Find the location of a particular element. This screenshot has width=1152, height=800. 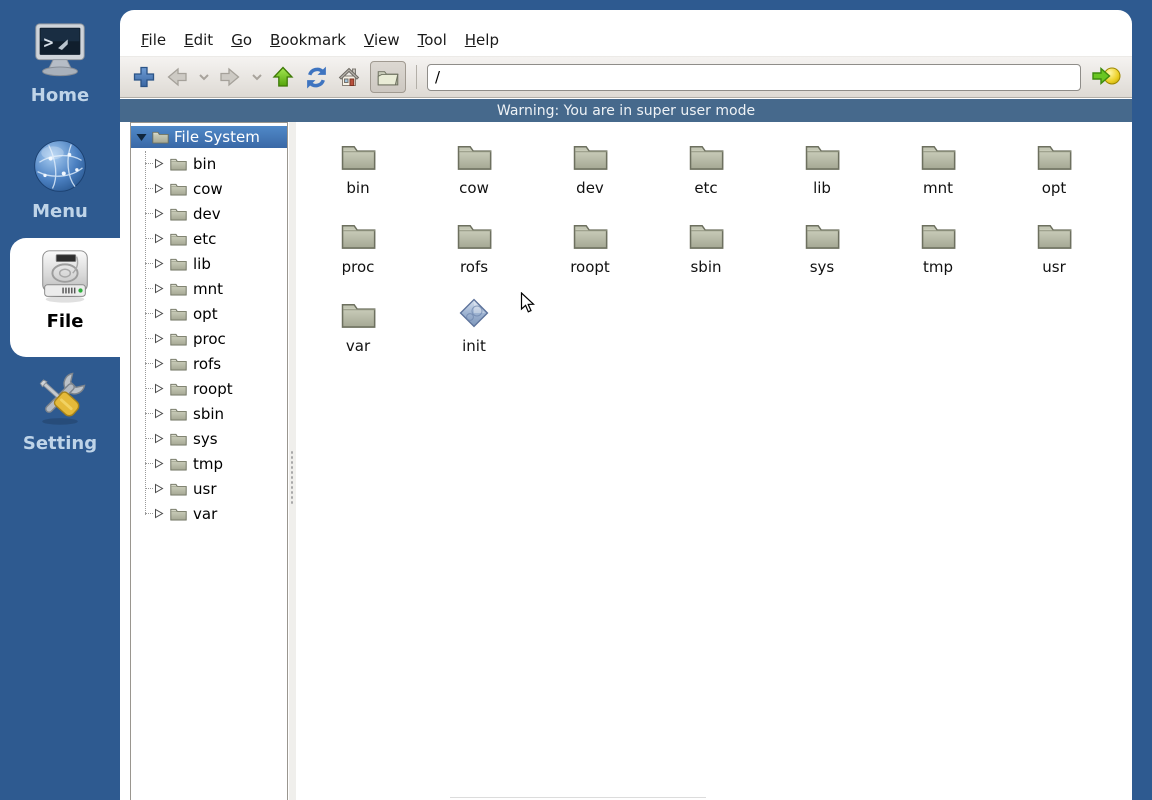

file-item: init is located at coordinates (474, 331).